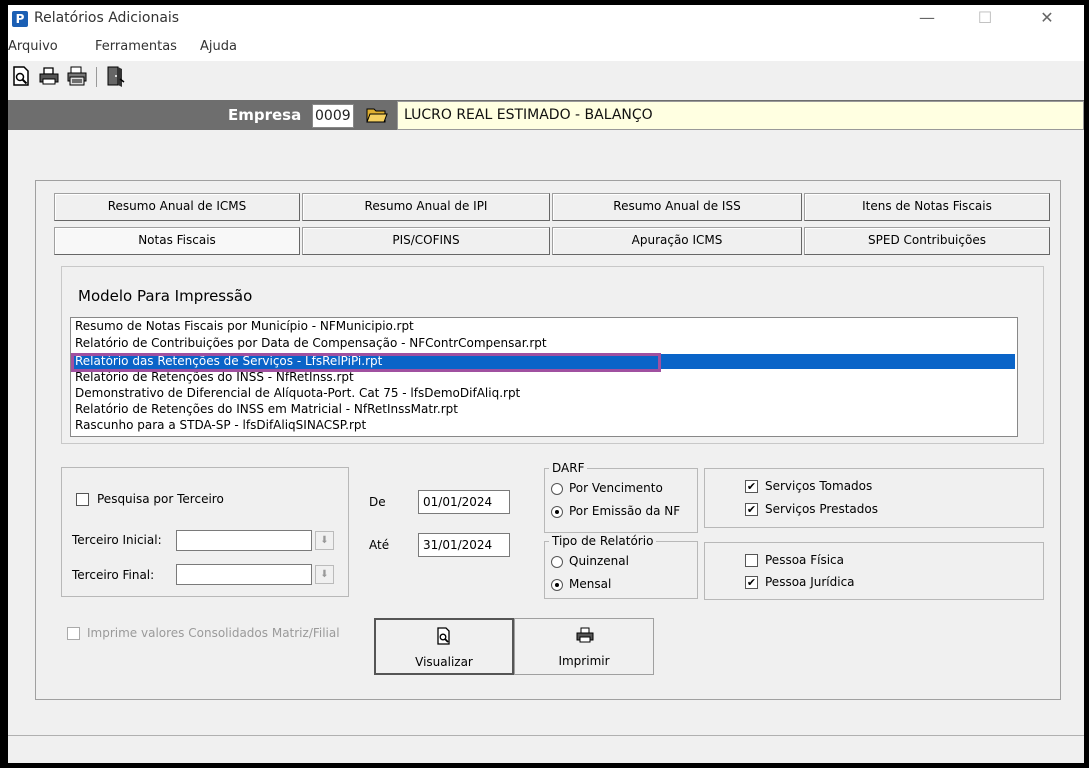 This screenshot has height=768, width=1089. What do you see at coordinates (1047, 19) in the screenshot?
I see `close-button: ✕` at bounding box center [1047, 19].